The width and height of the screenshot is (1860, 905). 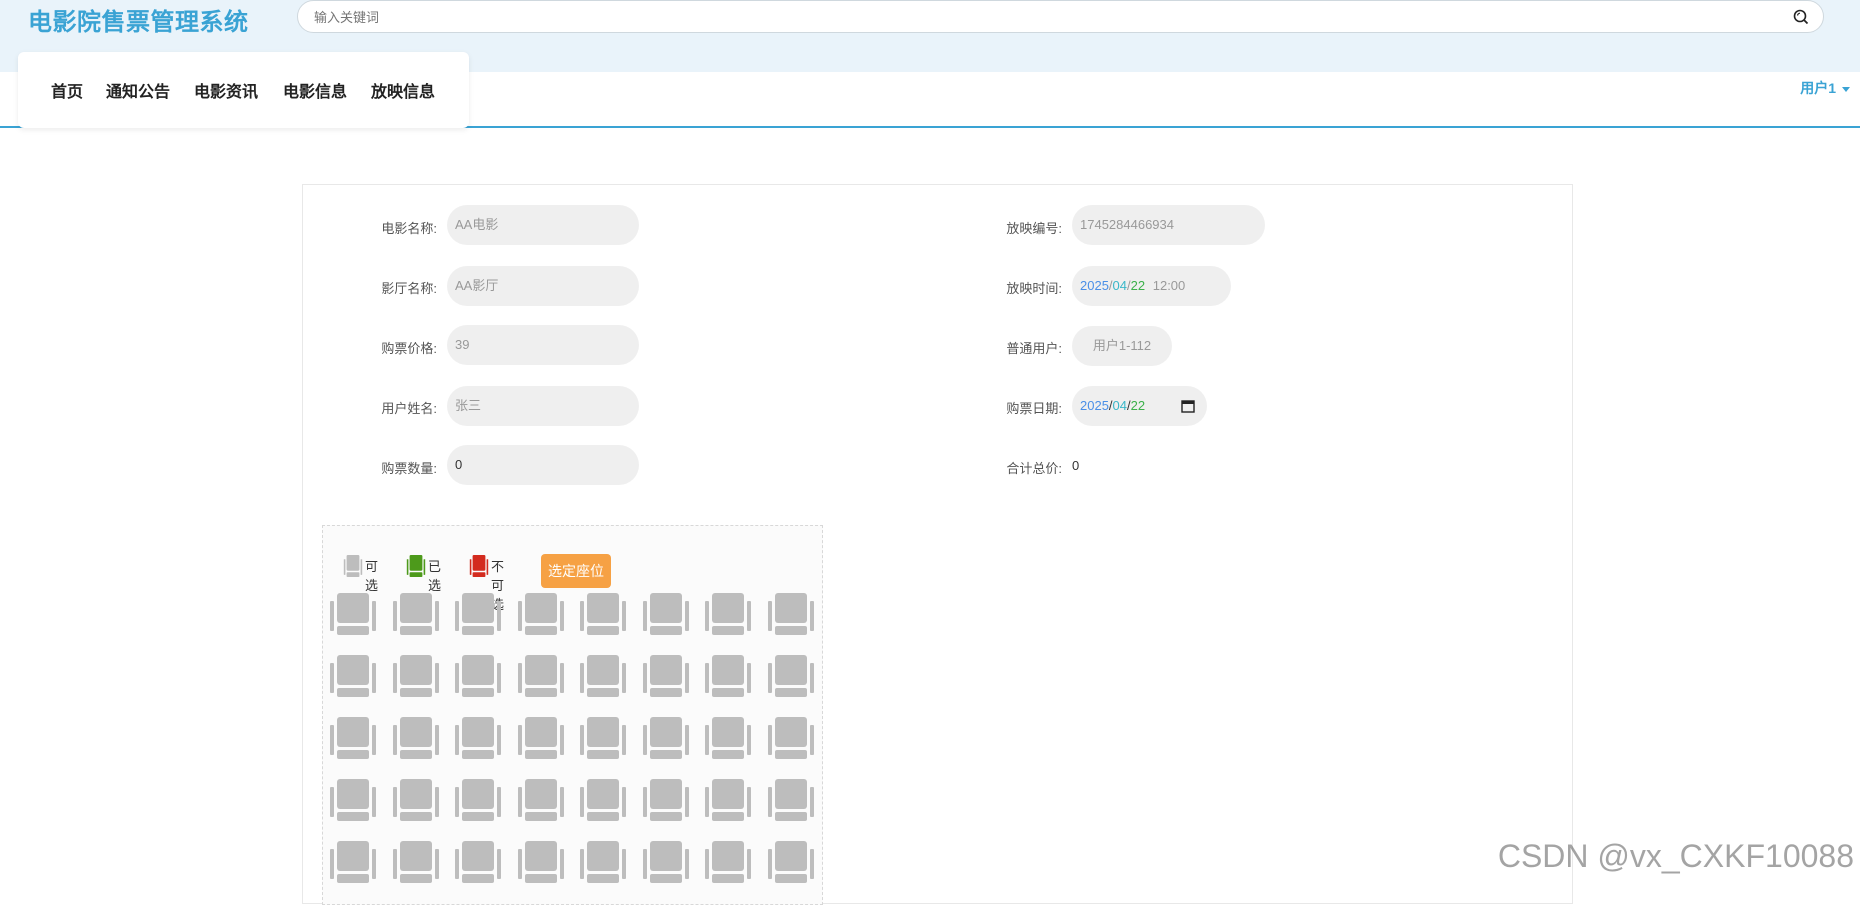 What do you see at coordinates (1120, 285) in the screenshot?
I see `screening-month: 04` at bounding box center [1120, 285].